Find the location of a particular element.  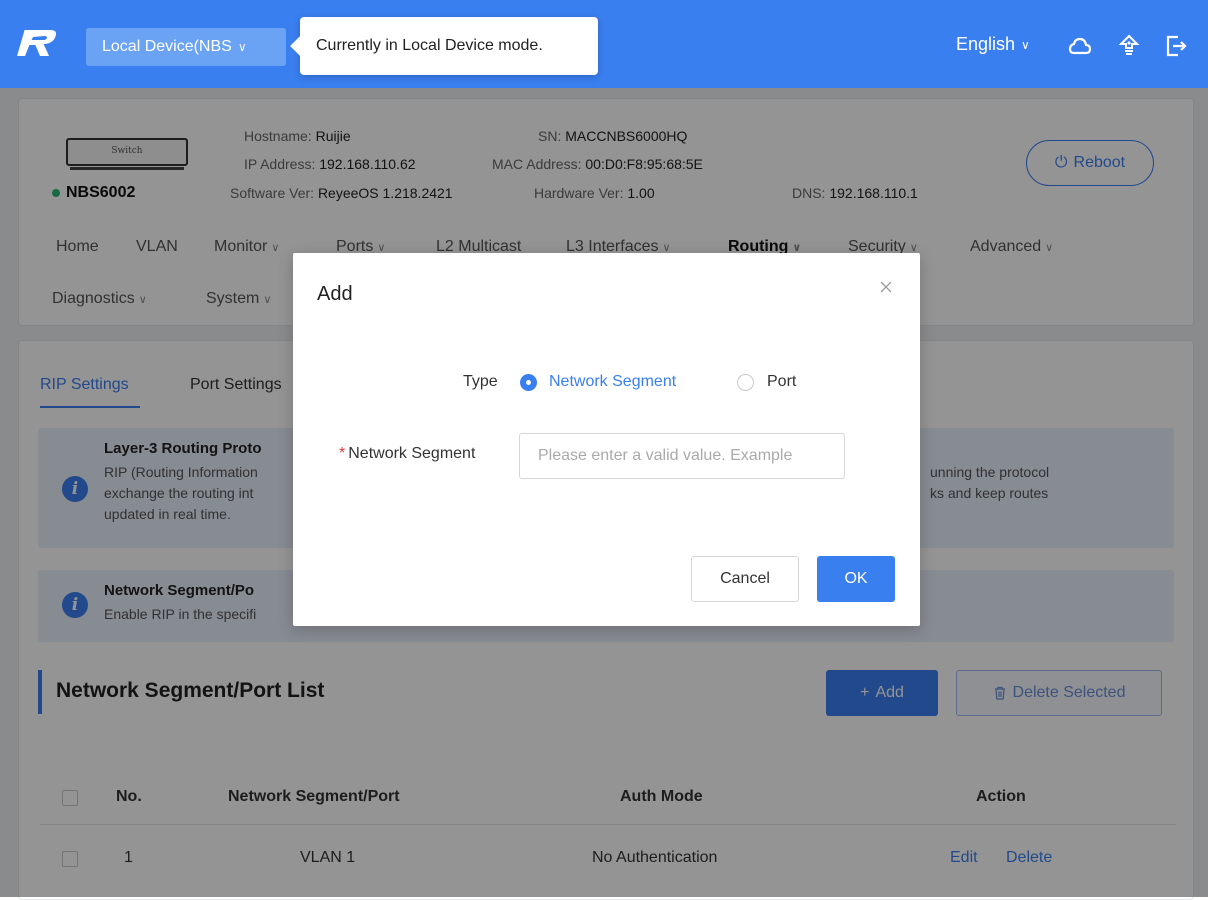

upgrade-icon is located at coordinates (1129, 46).